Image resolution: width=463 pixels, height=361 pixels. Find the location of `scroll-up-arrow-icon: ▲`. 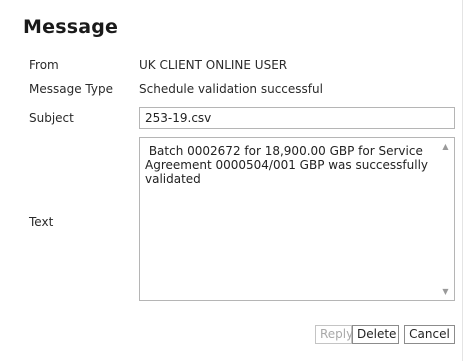

scroll-up-arrow-icon: ▲ is located at coordinates (445, 146).